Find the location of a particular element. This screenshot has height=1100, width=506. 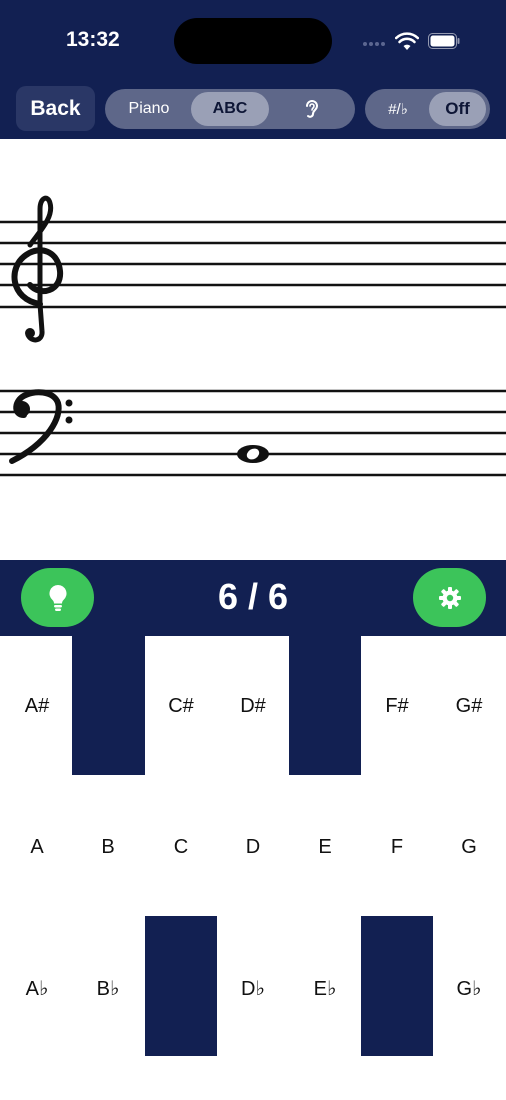

ear-icon is located at coordinates (312, 109).